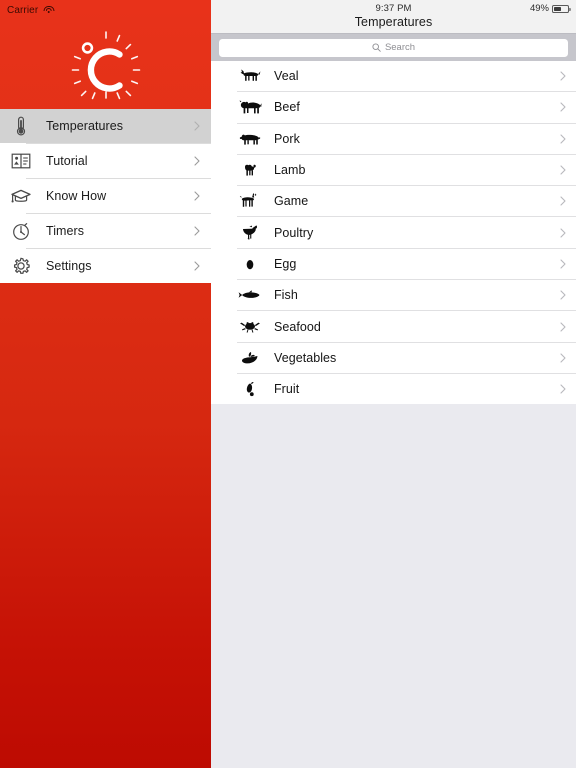  Describe the element at coordinates (76, 196) in the screenshot. I see `sidebar-item-label: Know How` at that location.